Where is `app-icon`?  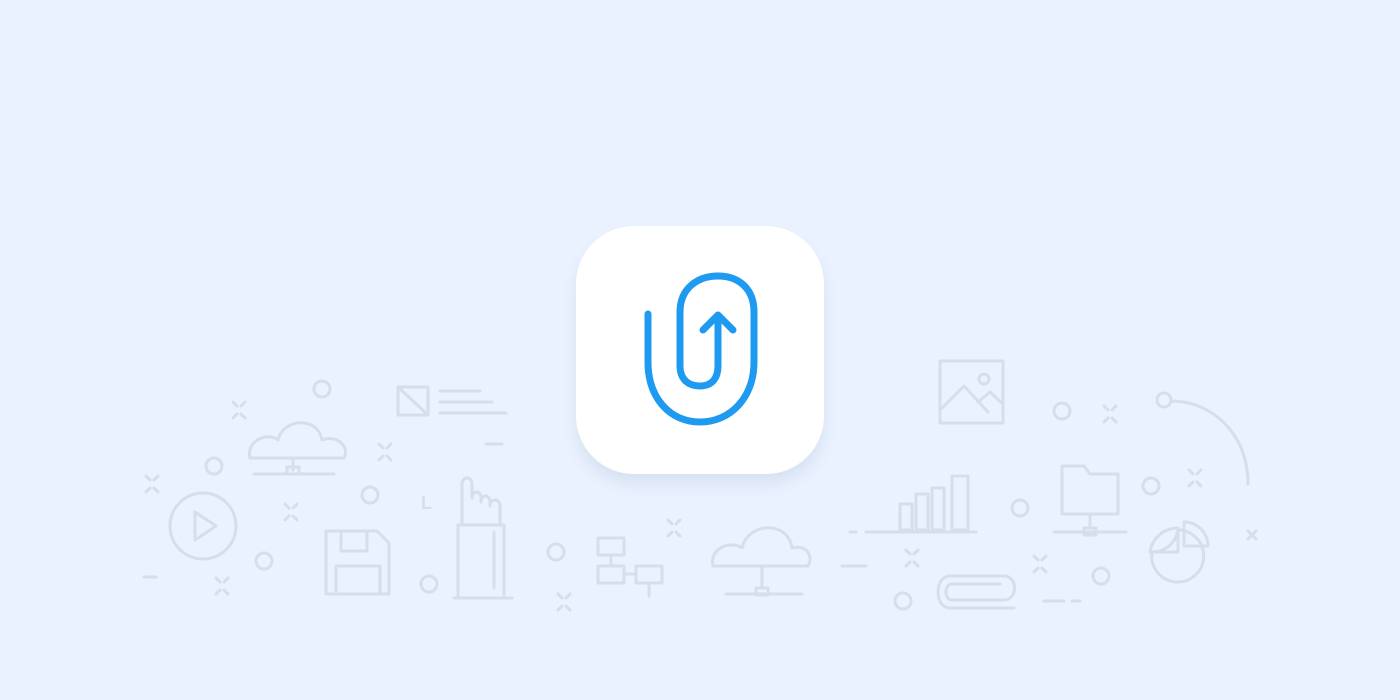 app-icon is located at coordinates (700, 350).